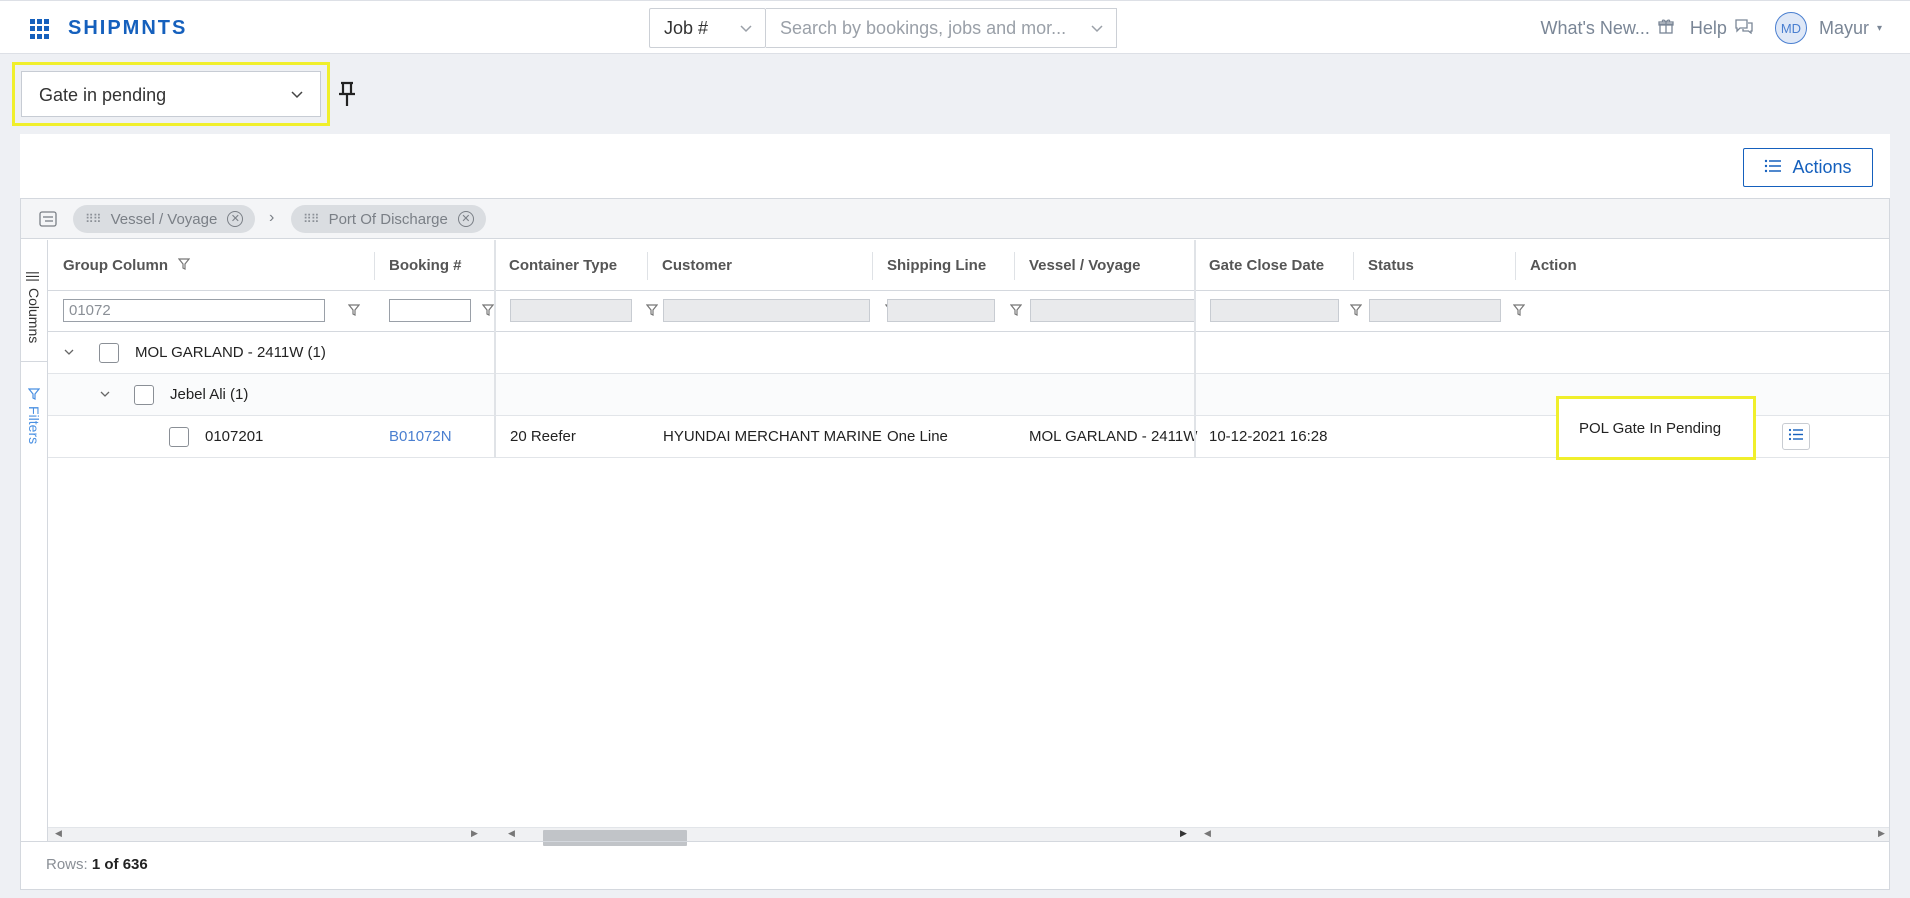 This screenshot has width=1910, height=898. I want to click on rows-count: 1 of 636, so click(119, 864).